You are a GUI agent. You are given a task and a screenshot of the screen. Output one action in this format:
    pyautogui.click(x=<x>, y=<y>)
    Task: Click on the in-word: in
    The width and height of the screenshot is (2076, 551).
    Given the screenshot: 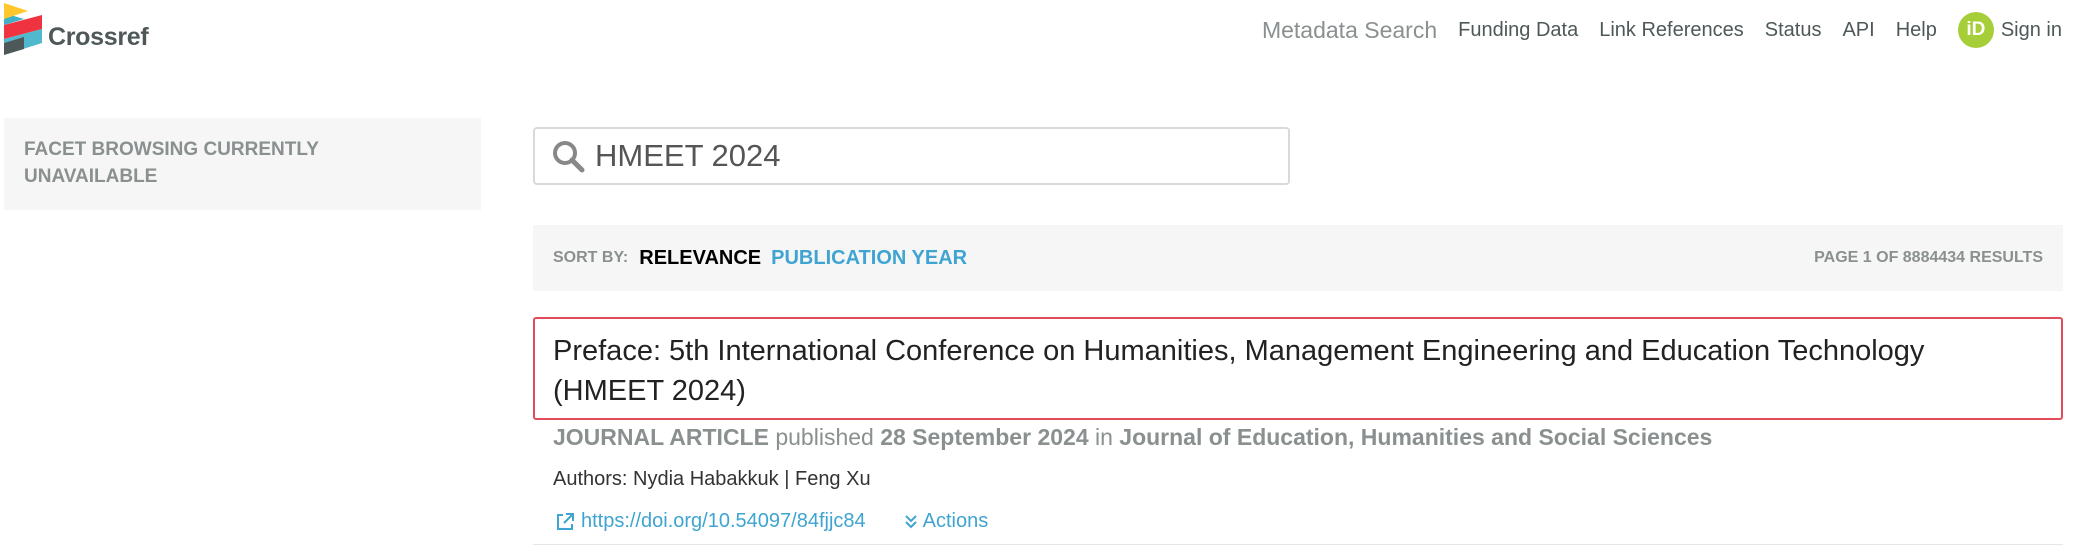 What is the action you would take?
    pyautogui.click(x=1104, y=437)
    